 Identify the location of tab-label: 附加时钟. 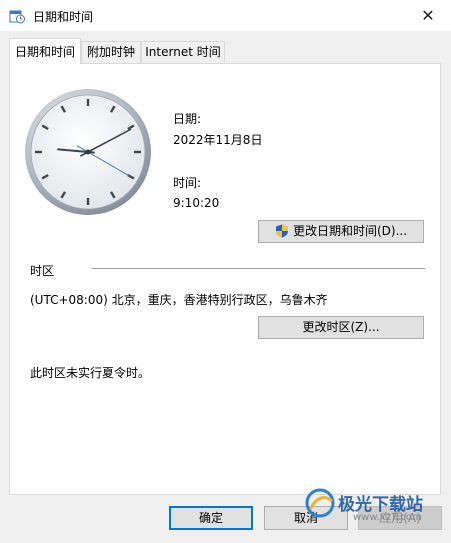
(110, 52).